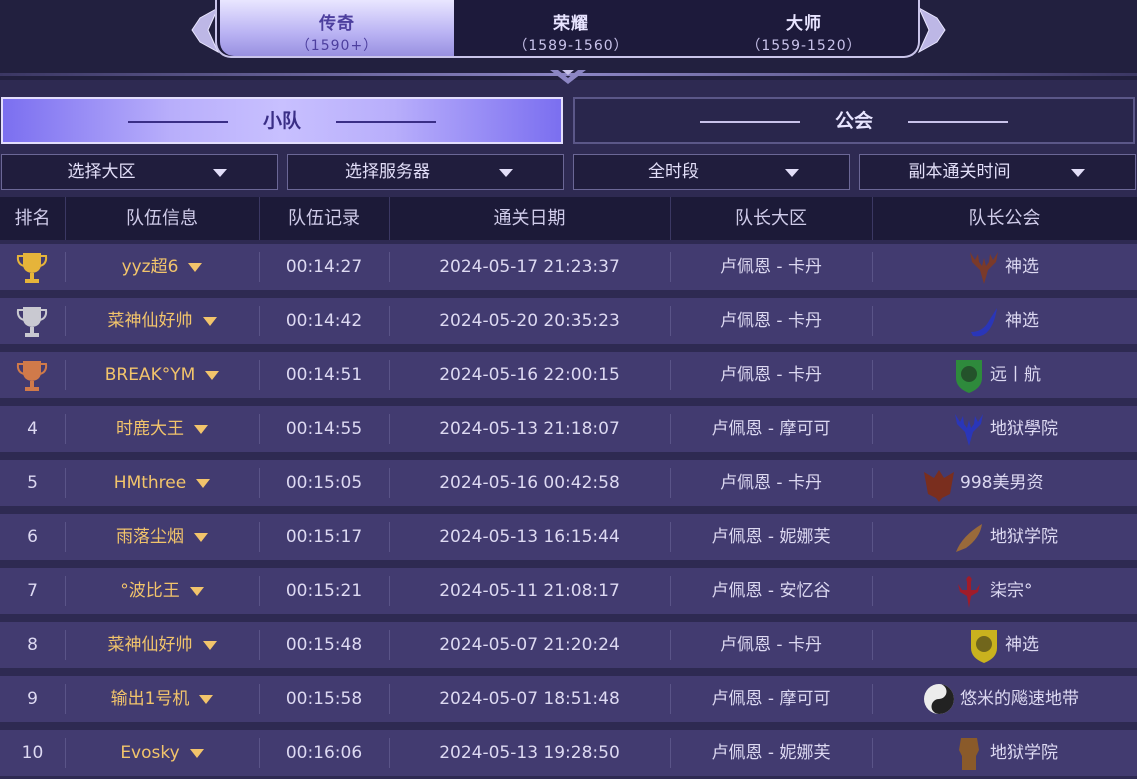  I want to click on team-name: 时鹿大王, so click(162, 429).